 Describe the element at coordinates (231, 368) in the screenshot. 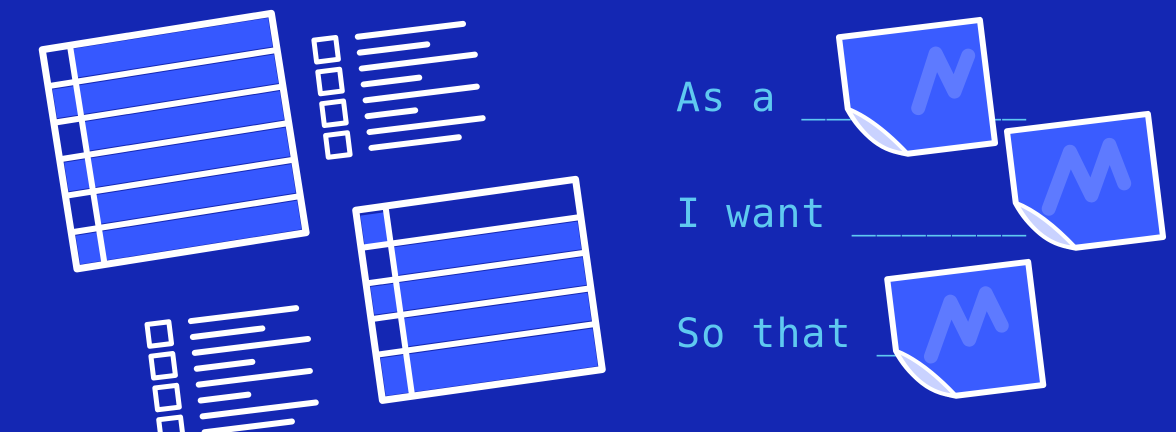

I see `checklist-doodle-bottom` at that location.